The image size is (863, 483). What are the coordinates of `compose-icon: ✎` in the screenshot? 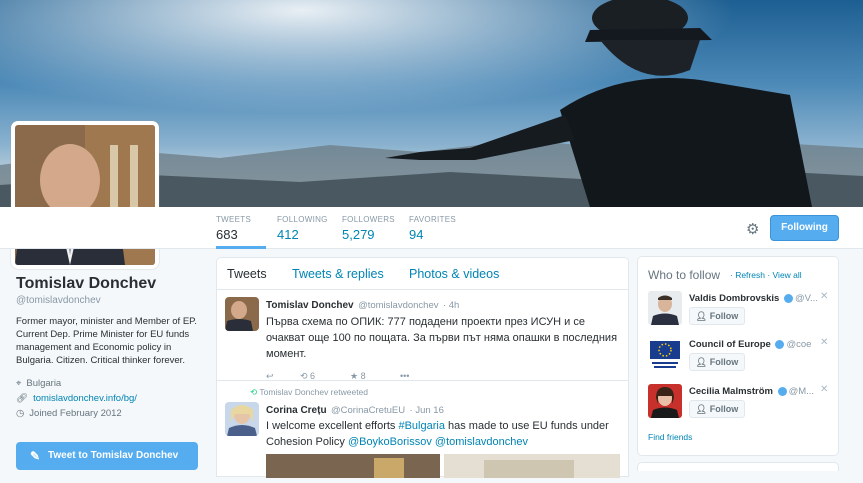 It's located at (35, 456).